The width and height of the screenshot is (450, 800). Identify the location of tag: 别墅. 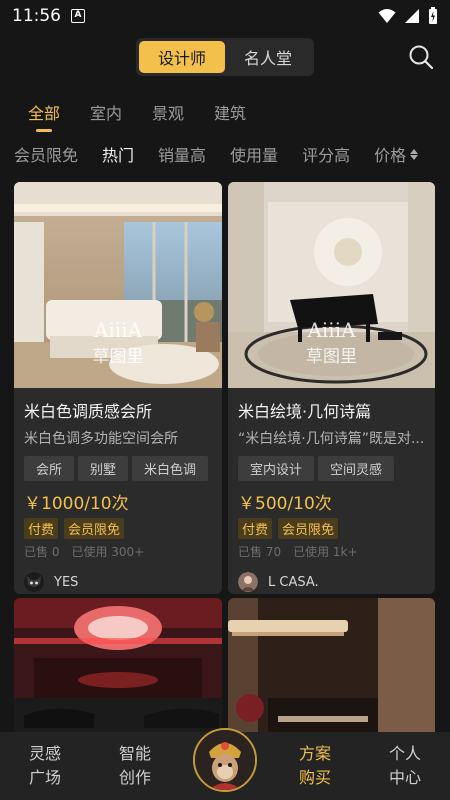
(103, 468).